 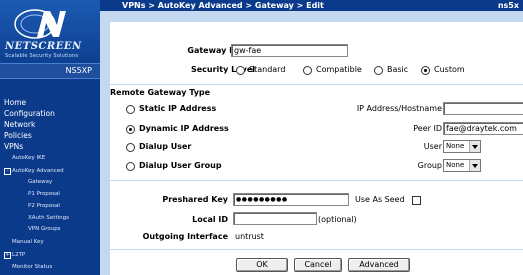 I want to click on sidebar-item-vpn-groups: VPN Groups, so click(x=50, y=230).